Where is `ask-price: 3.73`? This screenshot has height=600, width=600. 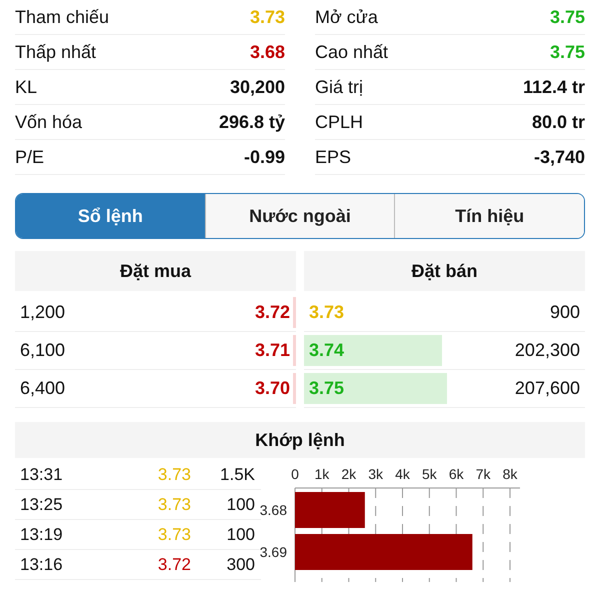
ask-price: 3.73 is located at coordinates (326, 312).